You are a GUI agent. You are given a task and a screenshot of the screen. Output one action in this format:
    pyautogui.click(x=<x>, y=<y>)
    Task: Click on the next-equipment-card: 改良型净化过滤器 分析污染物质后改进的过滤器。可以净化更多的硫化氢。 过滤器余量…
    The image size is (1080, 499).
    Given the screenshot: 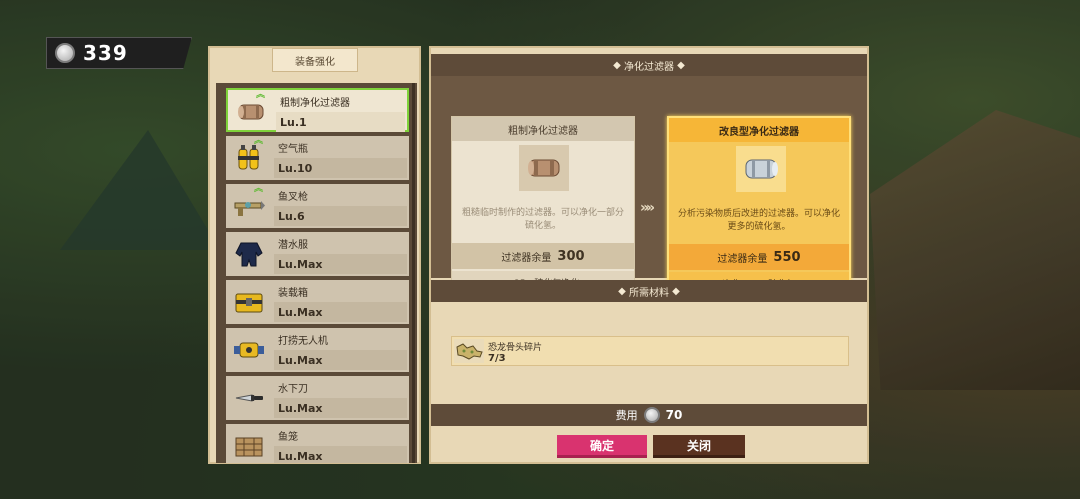 What is the action you would take?
    pyautogui.click(x=759, y=205)
    